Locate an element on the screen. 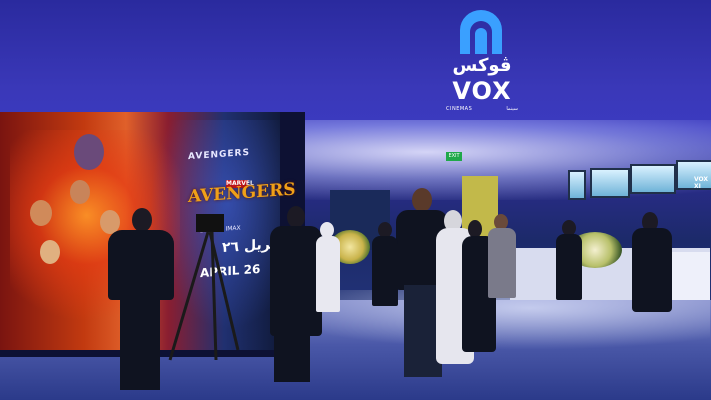  screen-label: VOX XI is located at coordinates (701, 183).